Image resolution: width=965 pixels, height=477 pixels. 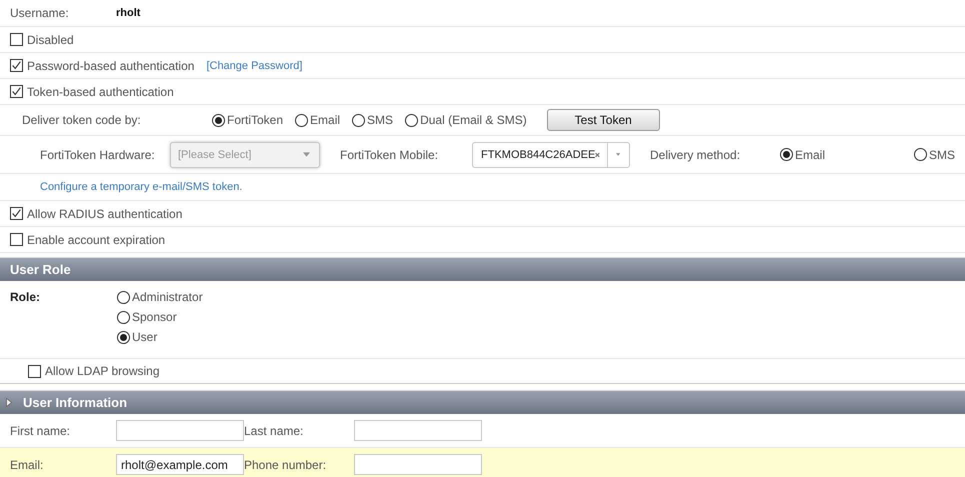 What do you see at coordinates (180, 464) in the screenshot?
I see `input-field: rholt@example.com` at bounding box center [180, 464].